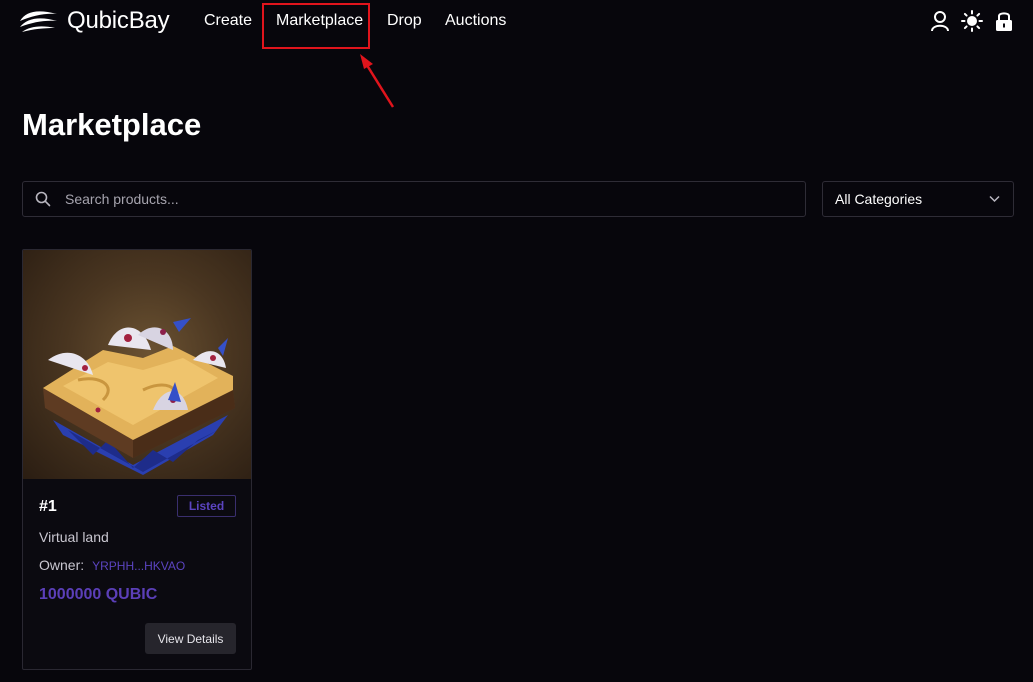 Image resolution: width=1033 pixels, height=682 pixels. What do you see at coordinates (475, 21) in the screenshot?
I see `nav-auctions: Auctions` at bounding box center [475, 21].